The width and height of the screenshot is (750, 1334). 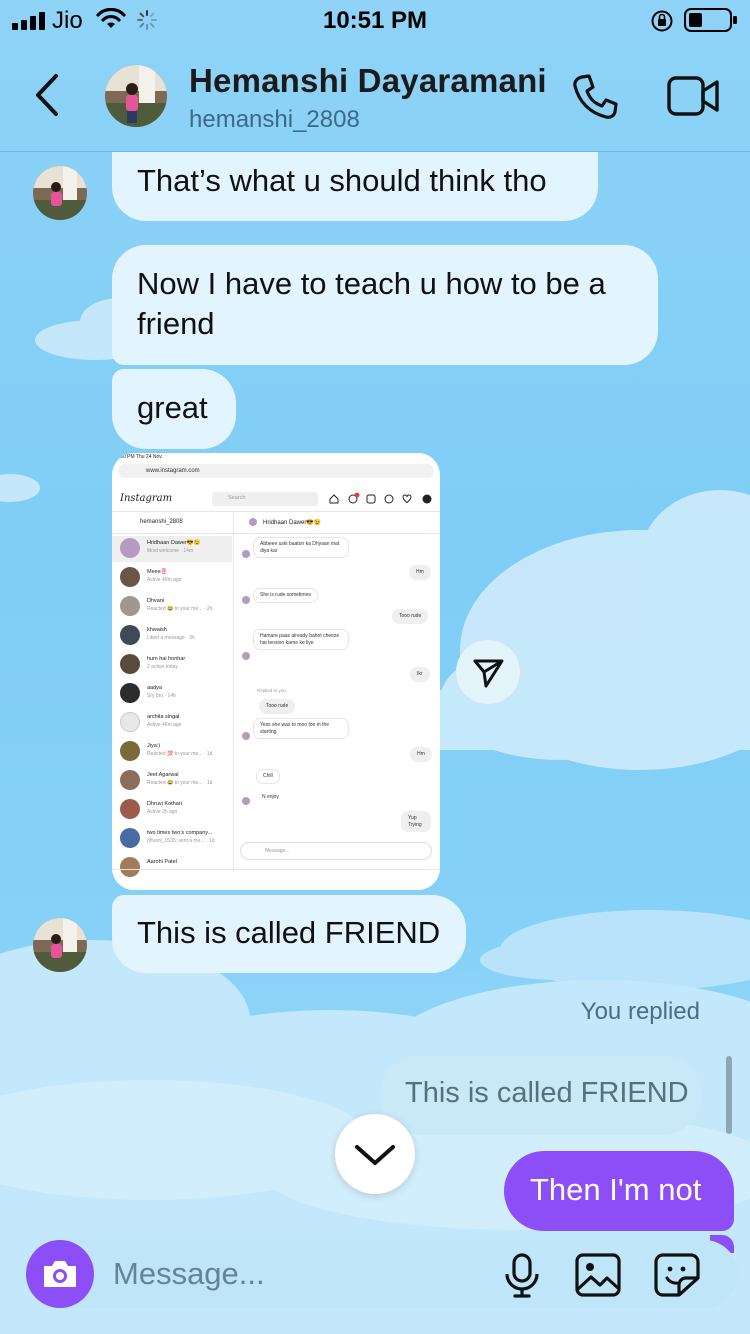 What do you see at coordinates (173, 471) in the screenshot?
I see `shot-url: www.instagram.com` at bounding box center [173, 471].